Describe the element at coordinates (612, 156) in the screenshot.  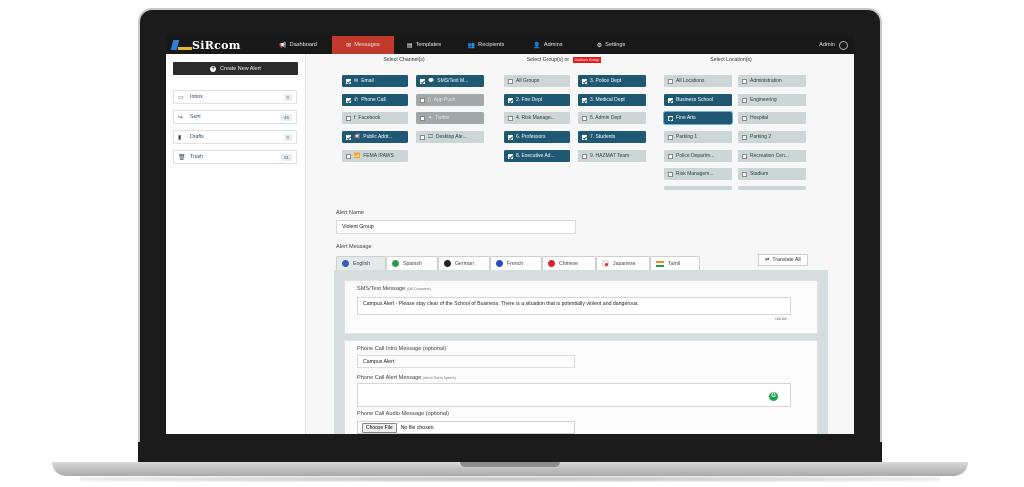
I see `group-hazmat: 9. HAZMAT Team` at that location.